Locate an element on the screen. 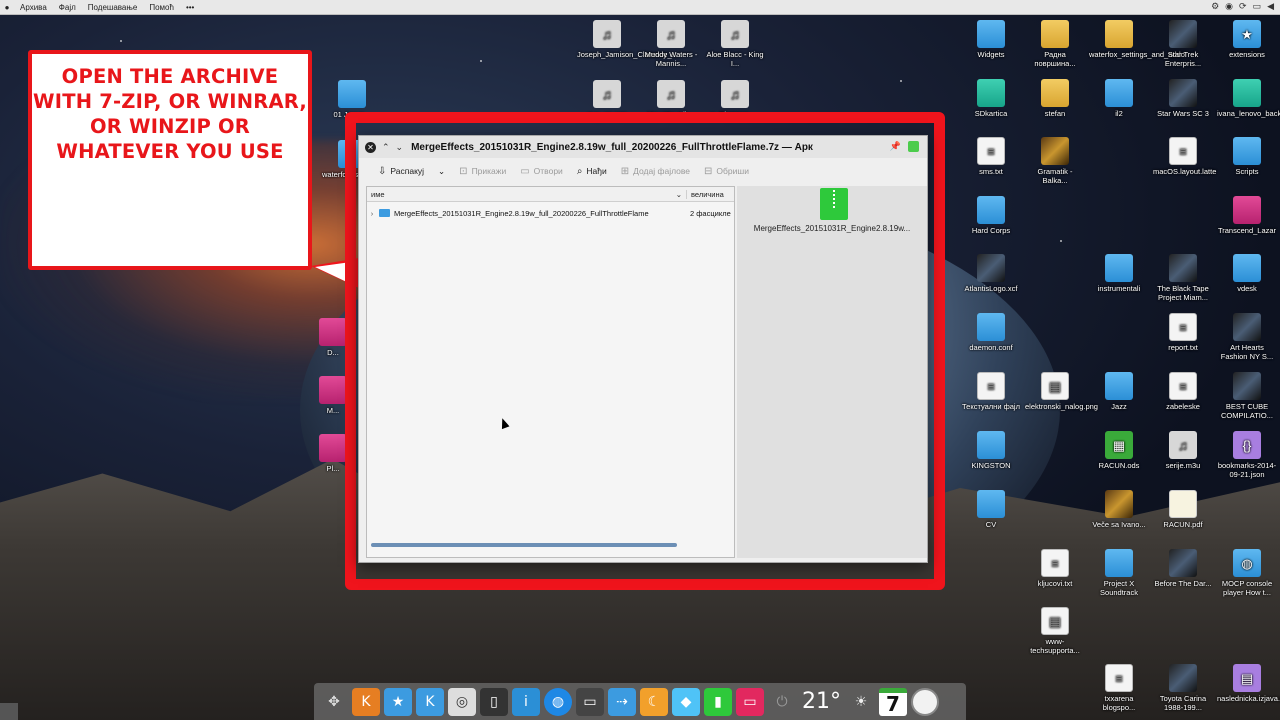 The height and width of the screenshot is (720, 1280). menu-archive: Архива is located at coordinates (33, 7).